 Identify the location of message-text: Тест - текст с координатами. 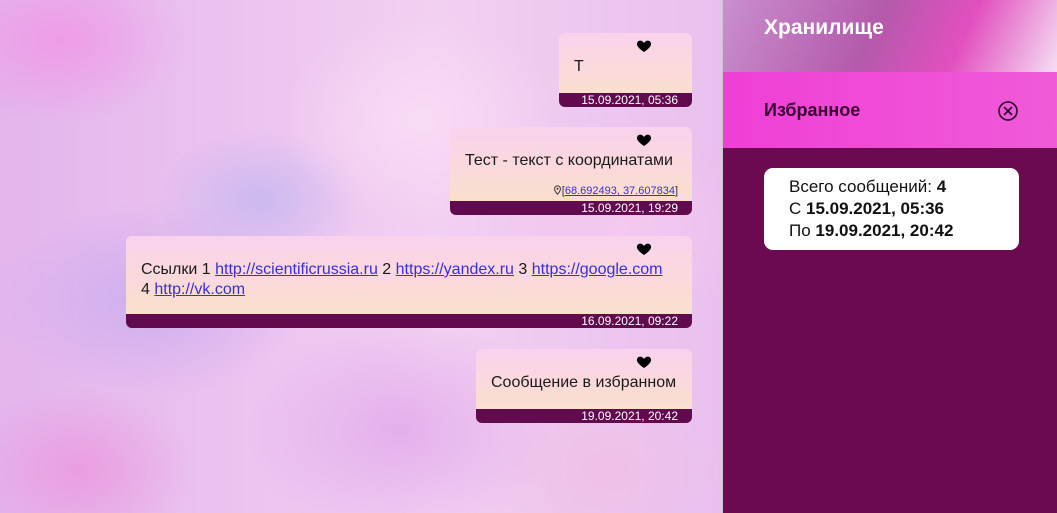
(569, 160).